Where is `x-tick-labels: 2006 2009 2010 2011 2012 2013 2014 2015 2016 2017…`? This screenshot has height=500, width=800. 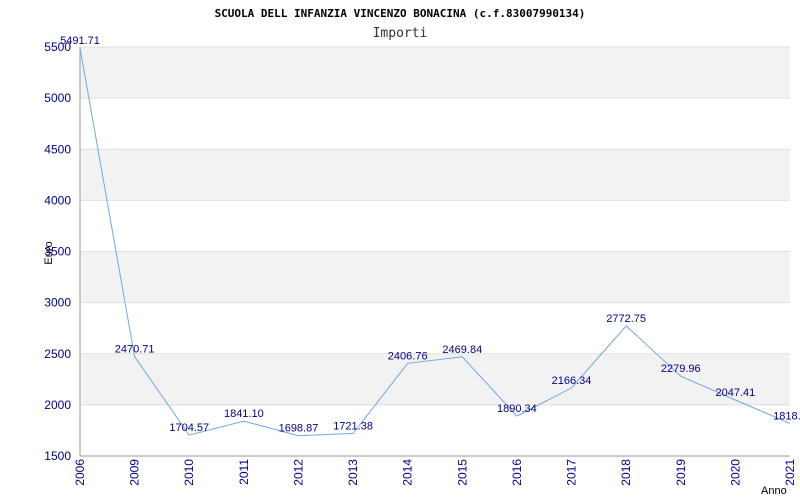
x-tick-labels: 2006 2009 2010 2011 2012 2013 2014 2015 2016 2017… is located at coordinates (435, 472).